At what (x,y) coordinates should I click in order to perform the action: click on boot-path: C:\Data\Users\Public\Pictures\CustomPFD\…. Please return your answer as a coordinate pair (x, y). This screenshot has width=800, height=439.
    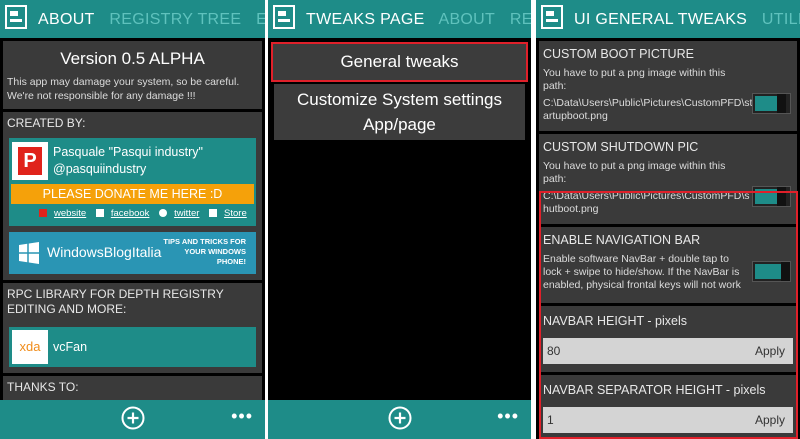
    Looking at the image, I should click on (648, 109).